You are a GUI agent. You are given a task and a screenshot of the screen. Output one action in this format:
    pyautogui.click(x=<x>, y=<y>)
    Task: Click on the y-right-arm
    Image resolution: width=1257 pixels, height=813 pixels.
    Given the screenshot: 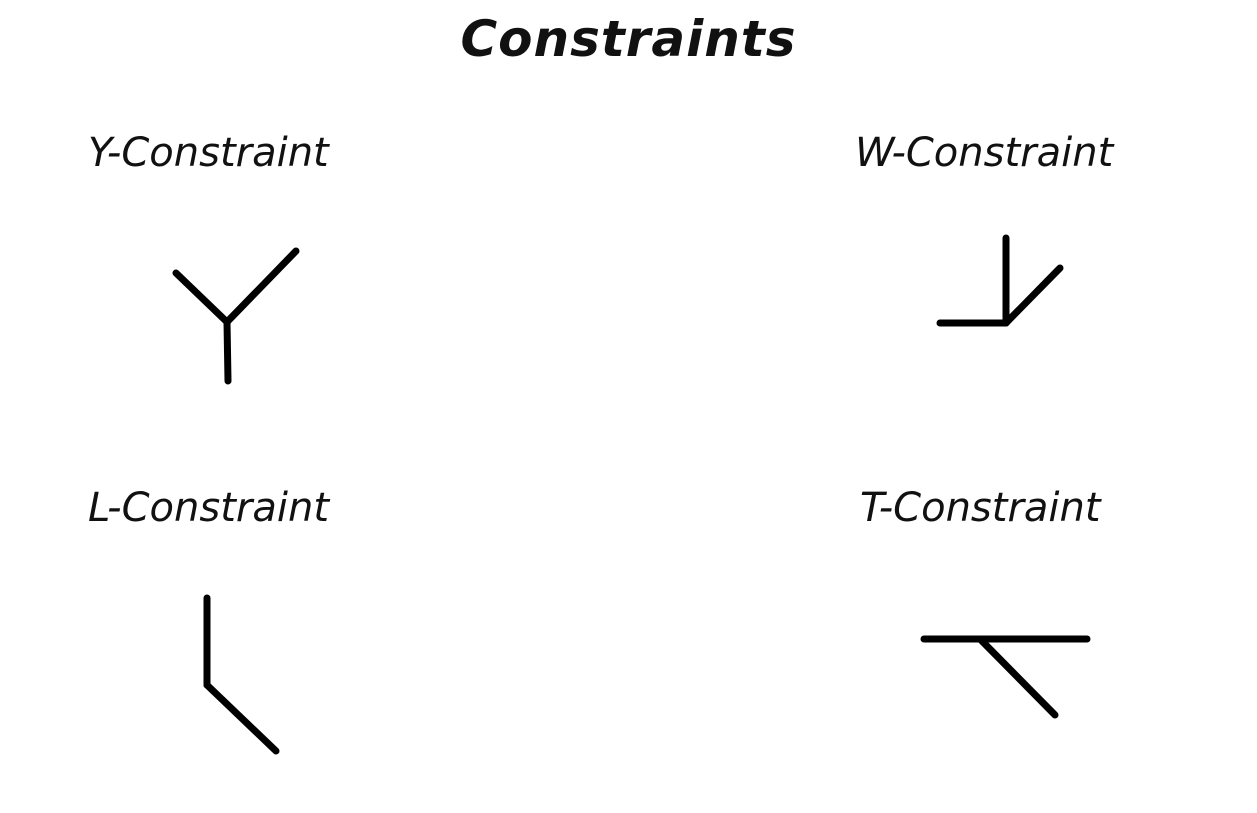 What is the action you would take?
    pyautogui.click(x=261, y=286)
    